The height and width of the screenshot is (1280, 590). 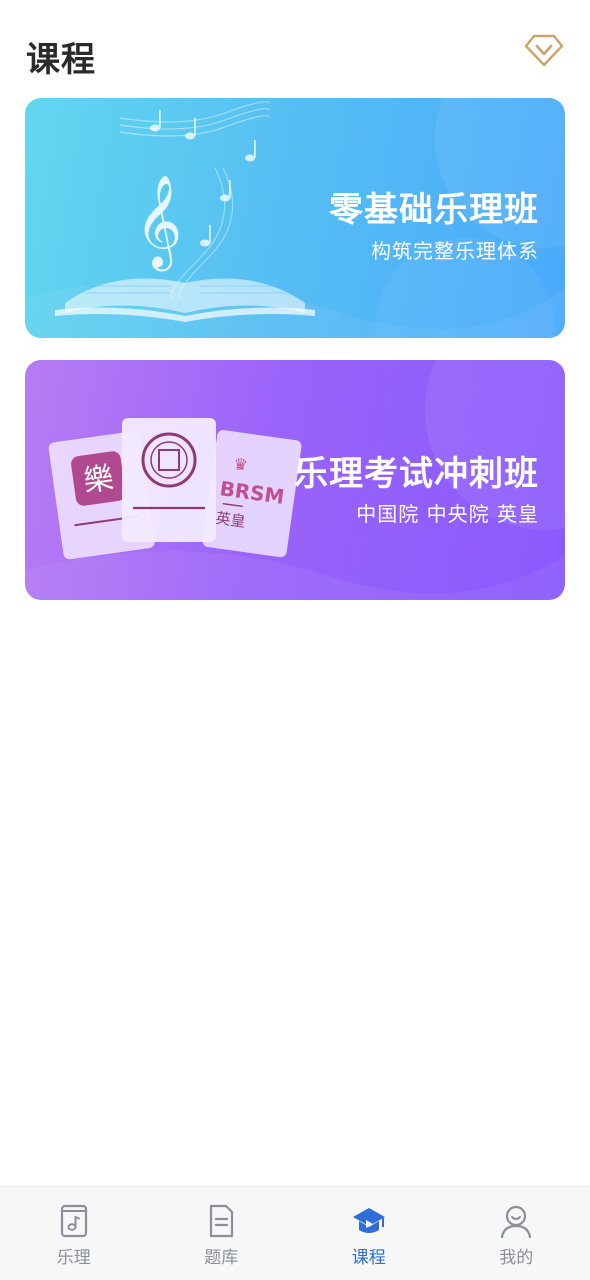 What do you see at coordinates (73, 1258) in the screenshot?
I see `tab-label: 乐理` at bounding box center [73, 1258].